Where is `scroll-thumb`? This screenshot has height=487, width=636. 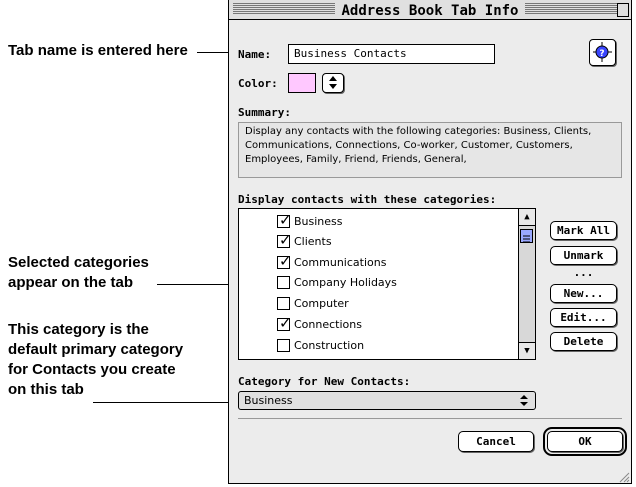 scroll-thumb is located at coordinates (526, 236).